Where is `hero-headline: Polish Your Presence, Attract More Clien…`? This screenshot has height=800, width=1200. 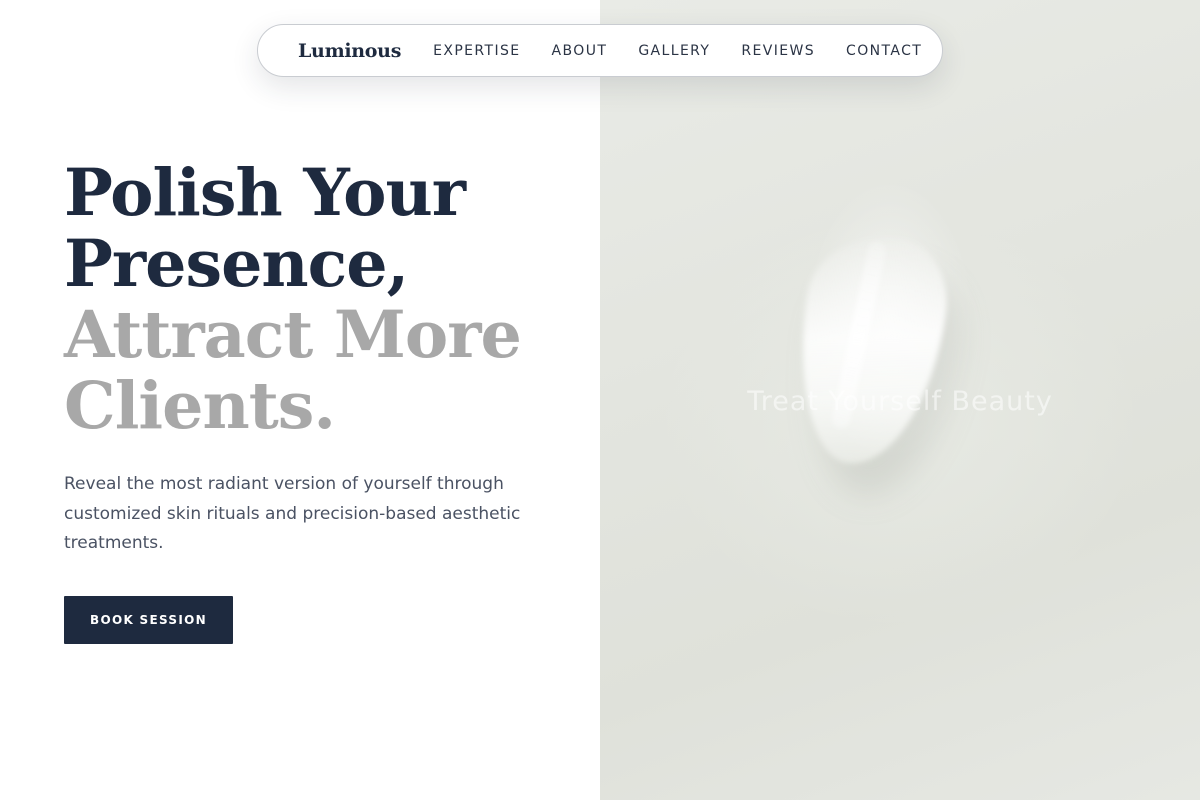
hero-headline: Polish Your Presence, Attract More Clien… is located at coordinates (293, 299).